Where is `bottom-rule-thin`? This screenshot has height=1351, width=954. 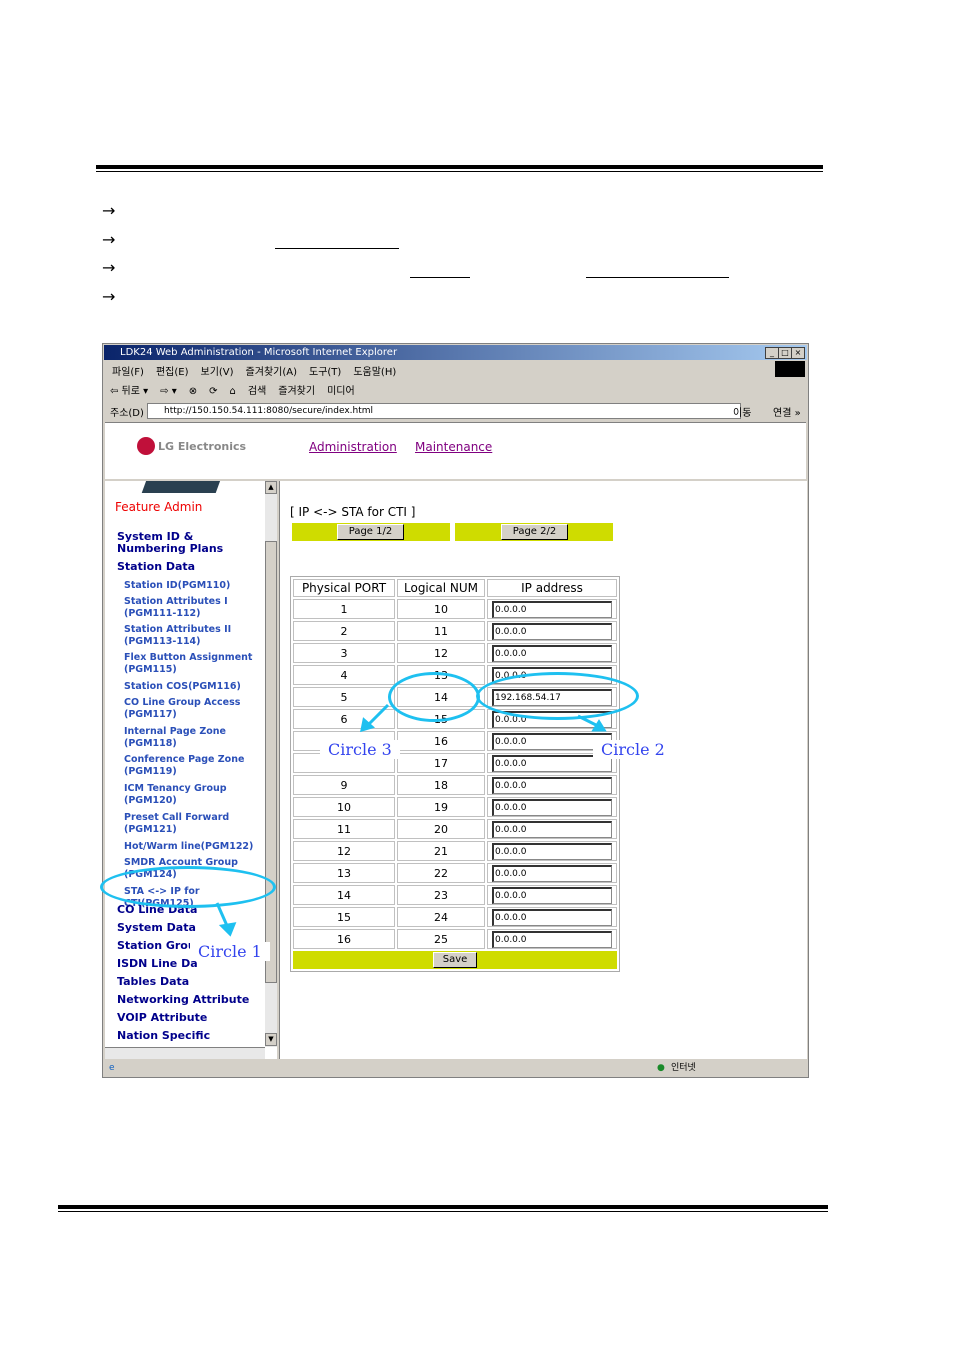
bottom-rule-thin is located at coordinates (443, 1211).